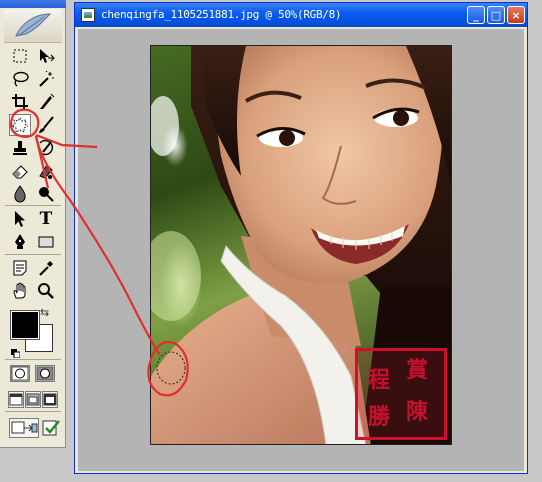 The height and width of the screenshot is (482, 542). Describe the element at coordinates (20, 268) in the screenshot. I see `notes-icon` at that location.